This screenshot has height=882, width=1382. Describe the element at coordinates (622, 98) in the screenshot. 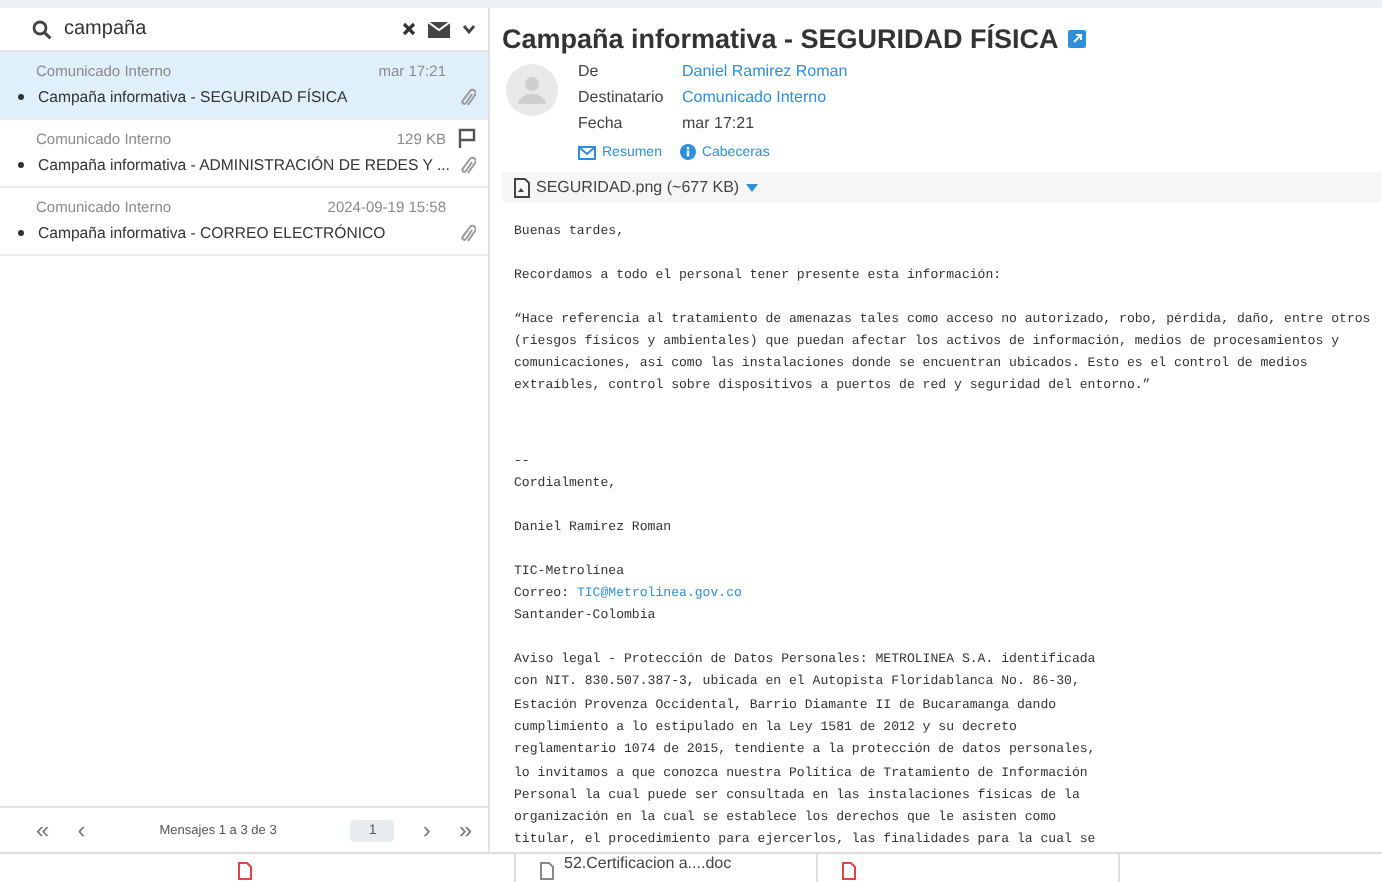

I see `header-label: Destinatario` at that location.